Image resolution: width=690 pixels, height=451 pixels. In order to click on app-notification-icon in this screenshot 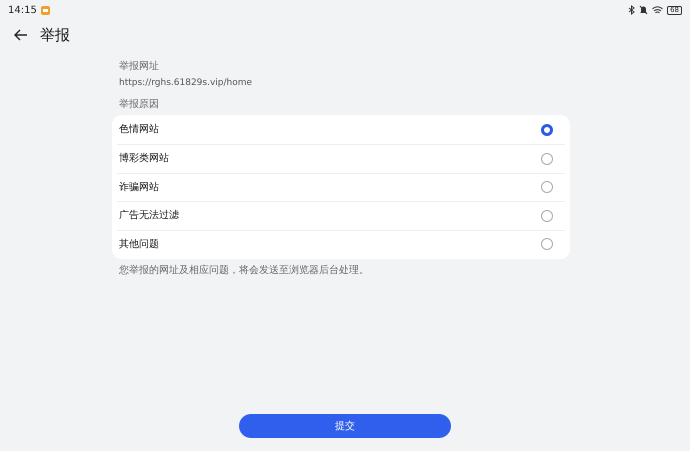, I will do `click(45, 10)`.